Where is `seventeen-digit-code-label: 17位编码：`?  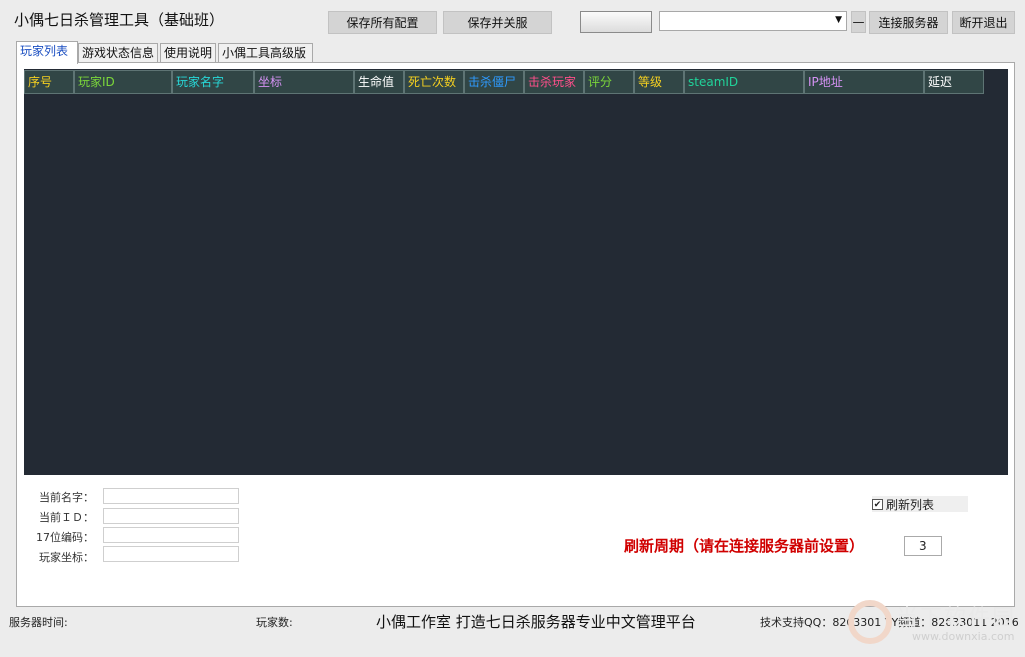
seventeen-digit-code-label: 17位编码： is located at coordinates (65, 537).